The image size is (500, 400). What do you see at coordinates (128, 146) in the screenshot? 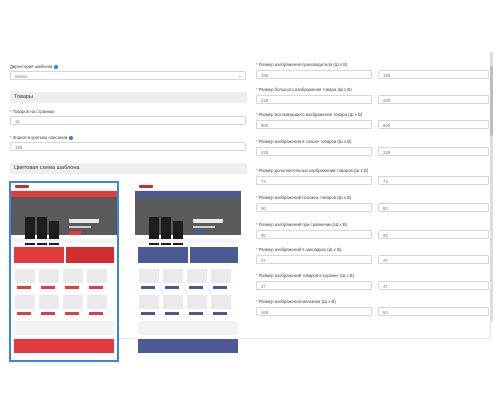
I see `short-desc-input: 100` at bounding box center [128, 146].